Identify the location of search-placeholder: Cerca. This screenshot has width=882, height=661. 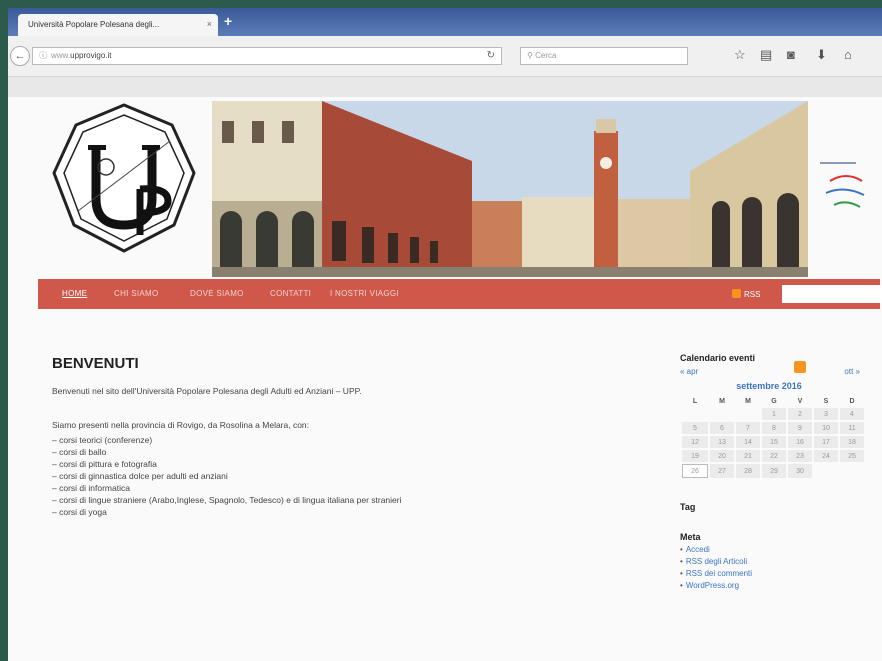
(546, 55).